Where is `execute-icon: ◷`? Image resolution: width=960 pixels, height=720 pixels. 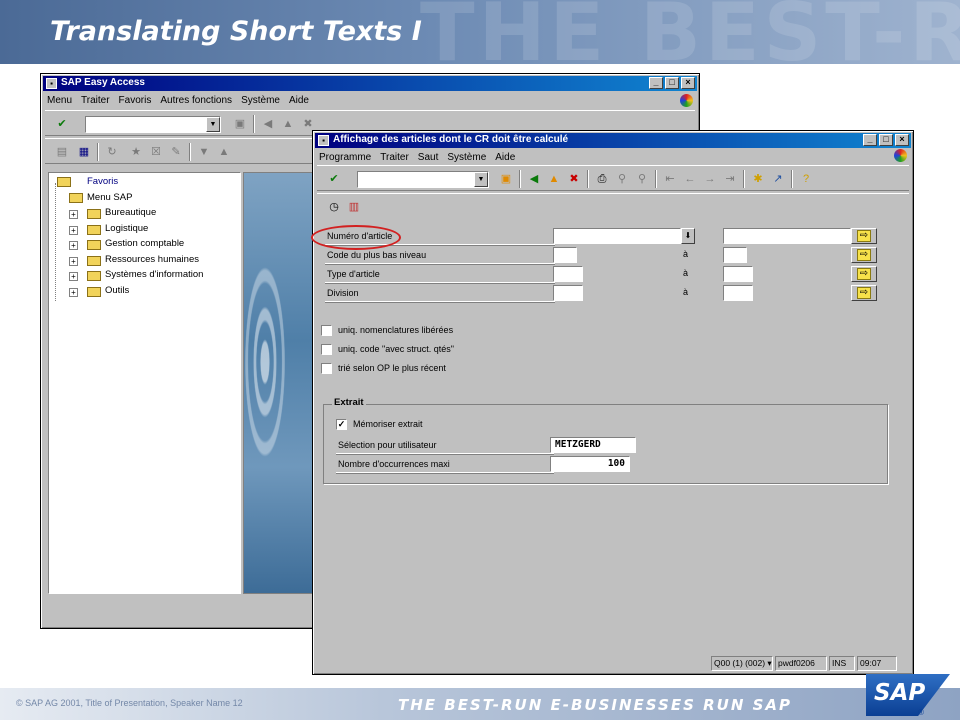 execute-icon: ◷ is located at coordinates (334, 207).